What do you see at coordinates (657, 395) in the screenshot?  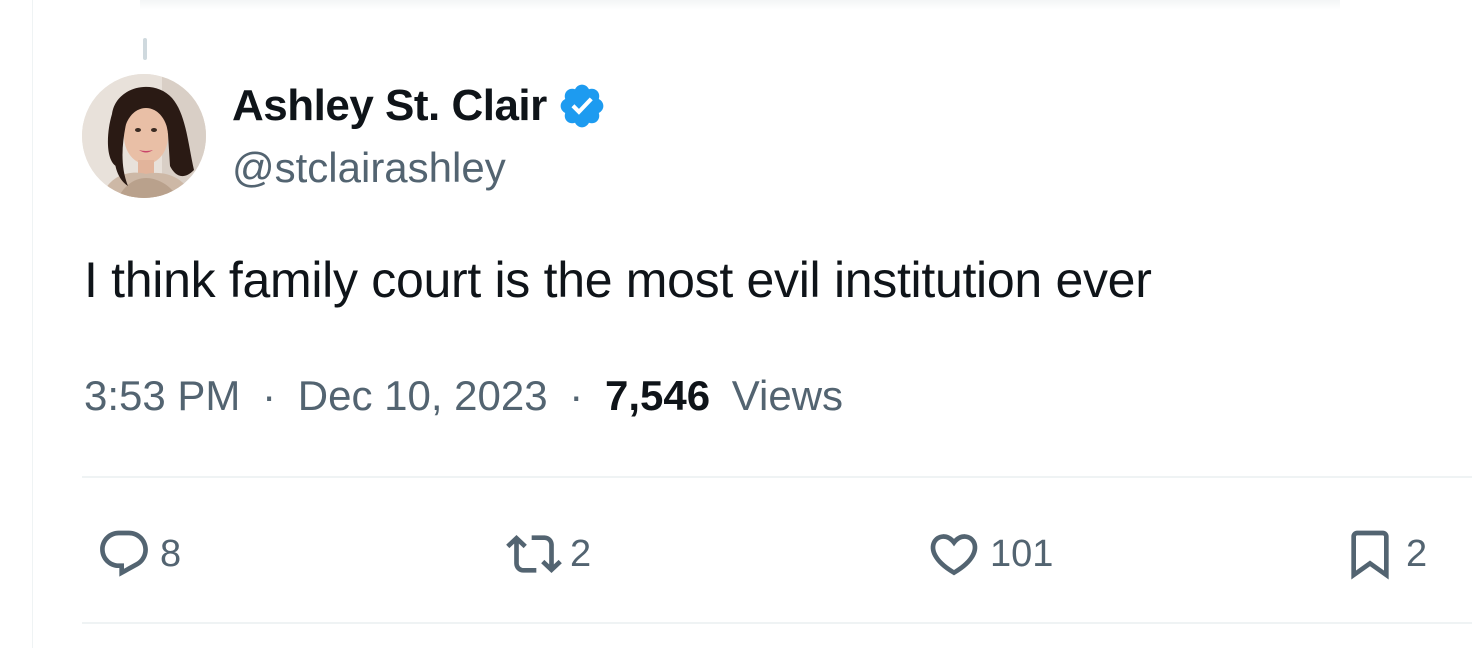 I see `views-count: 7,546` at bounding box center [657, 395].